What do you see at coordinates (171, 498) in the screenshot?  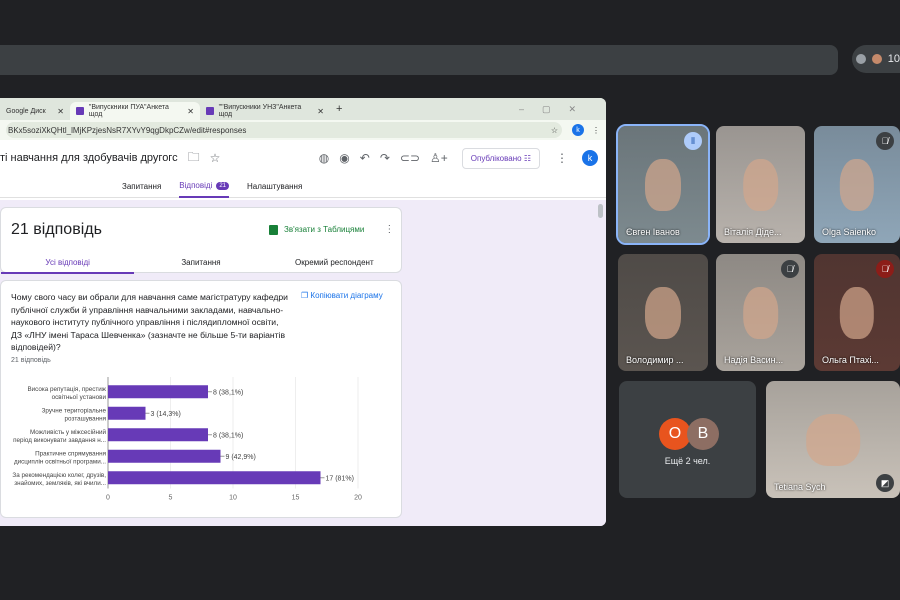 I see `x-tick-label: 5` at bounding box center [171, 498].